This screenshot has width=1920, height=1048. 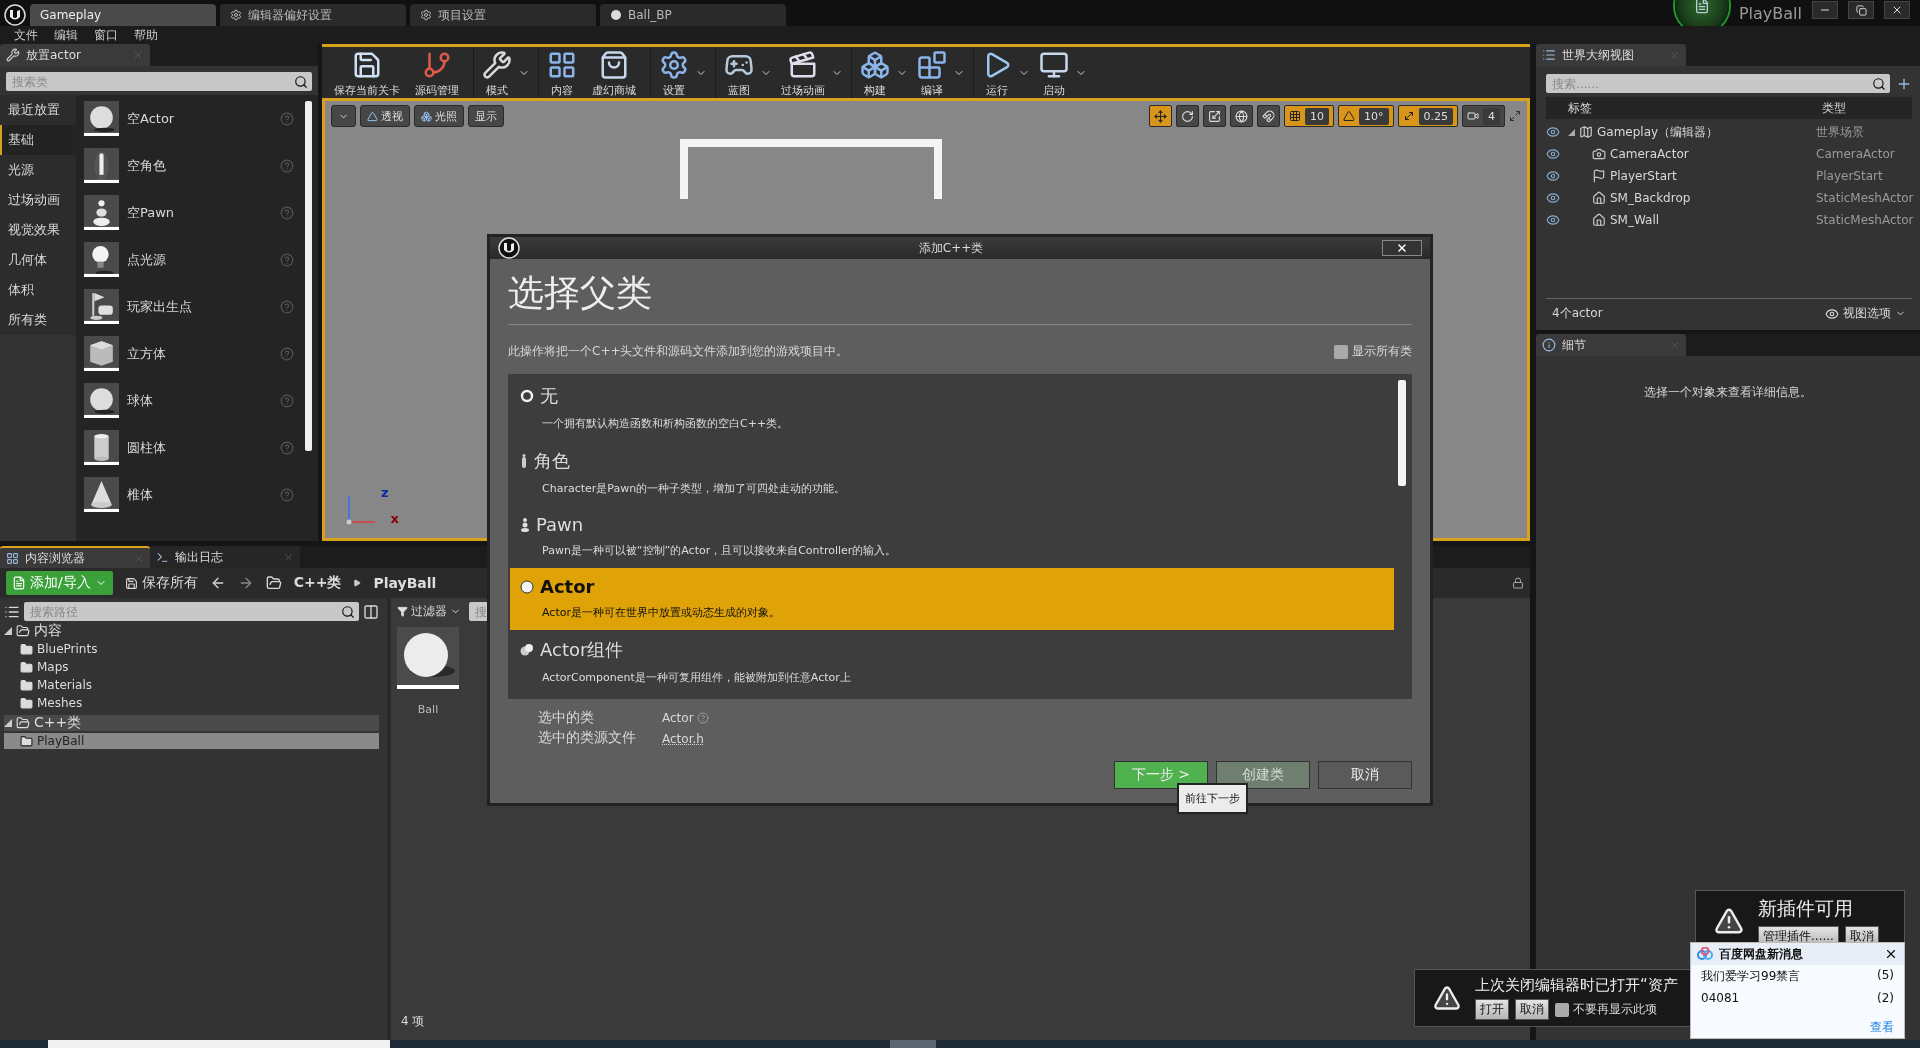 I want to click on axis-label: z, so click(x=385, y=492).